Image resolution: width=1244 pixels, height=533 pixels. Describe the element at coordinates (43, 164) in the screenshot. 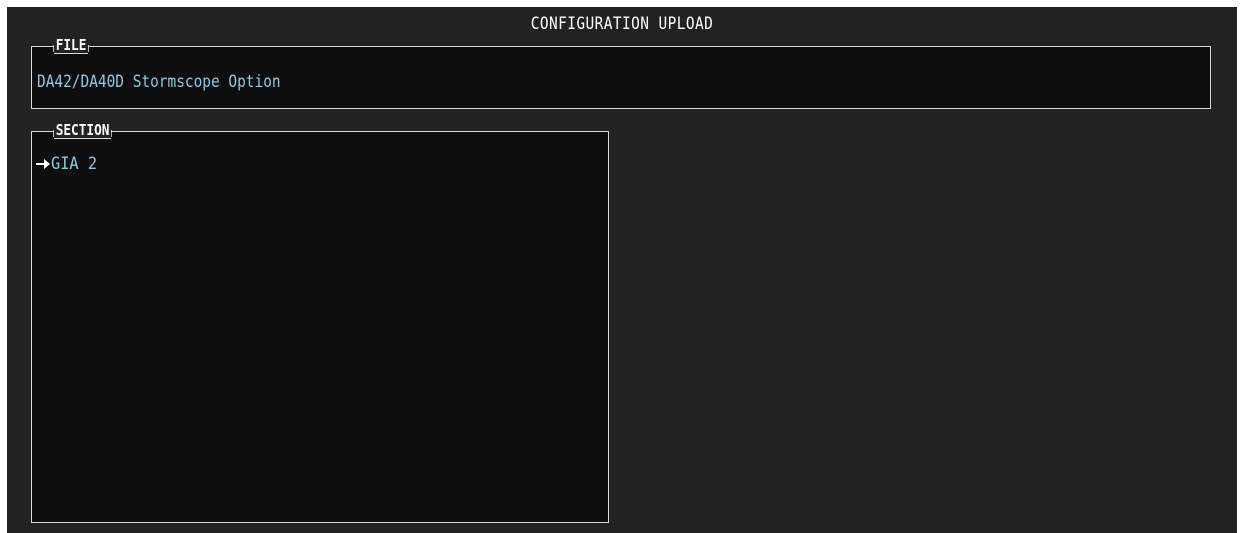

I see `right-arrow-icon` at that location.